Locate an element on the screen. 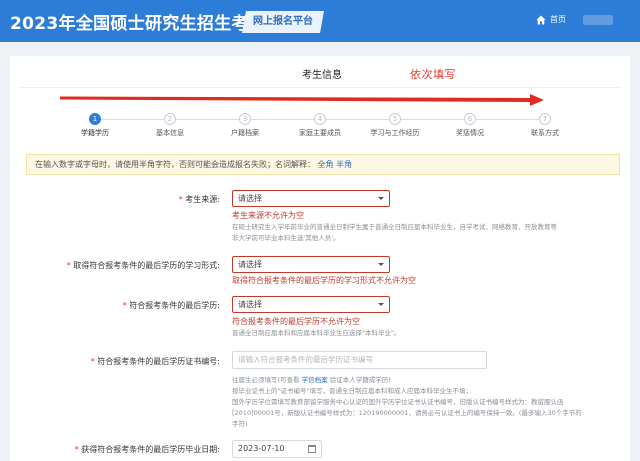  last-degree-label: * 符合报考条件的最后学历: is located at coordinates (171, 305).